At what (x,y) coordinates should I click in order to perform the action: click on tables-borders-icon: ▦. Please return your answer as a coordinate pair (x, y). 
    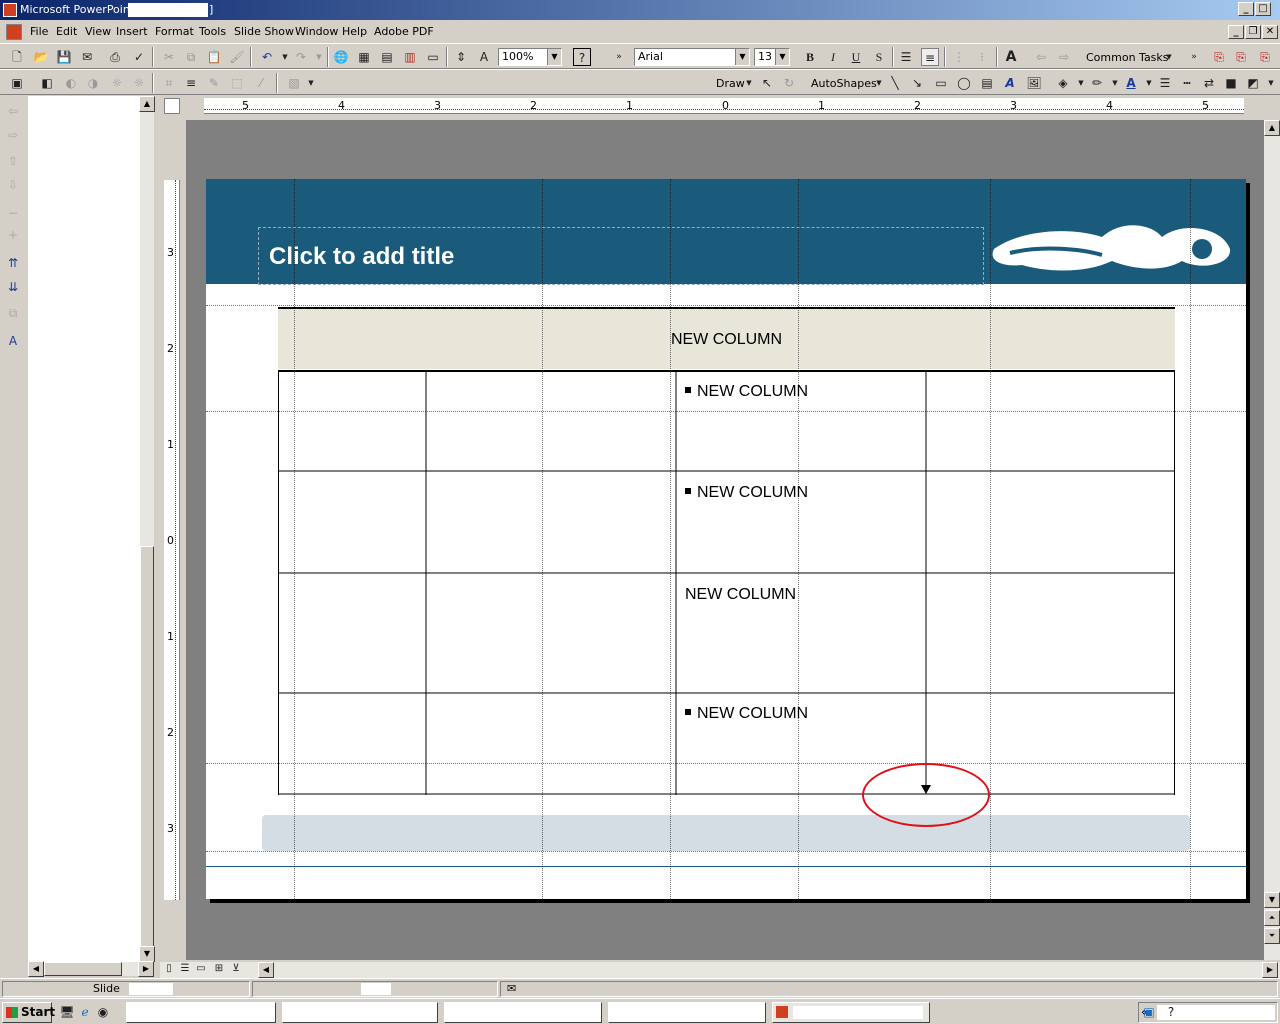
    Looking at the image, I should click on (364, 57).